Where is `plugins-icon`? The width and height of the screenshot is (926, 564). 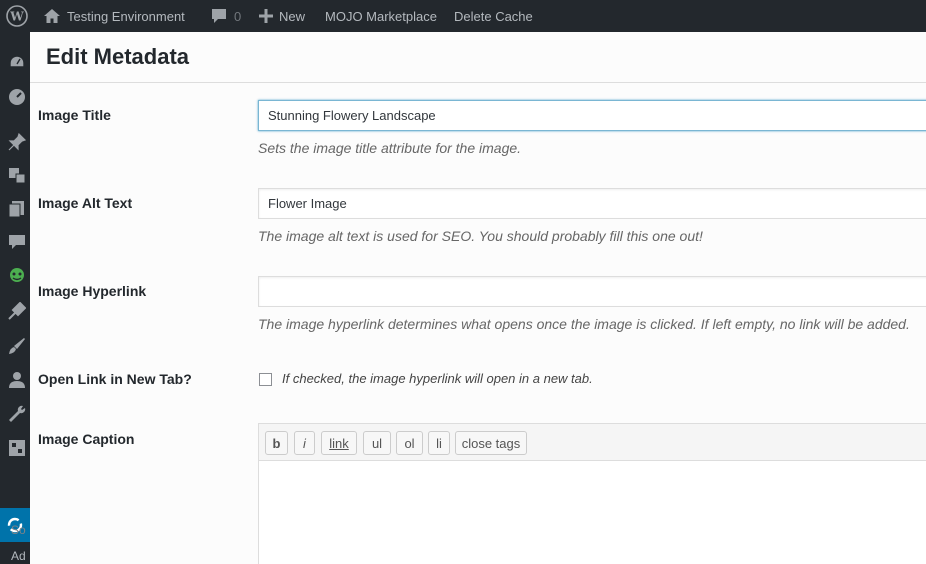
plugins-icon is located at coordinates (17, 311).